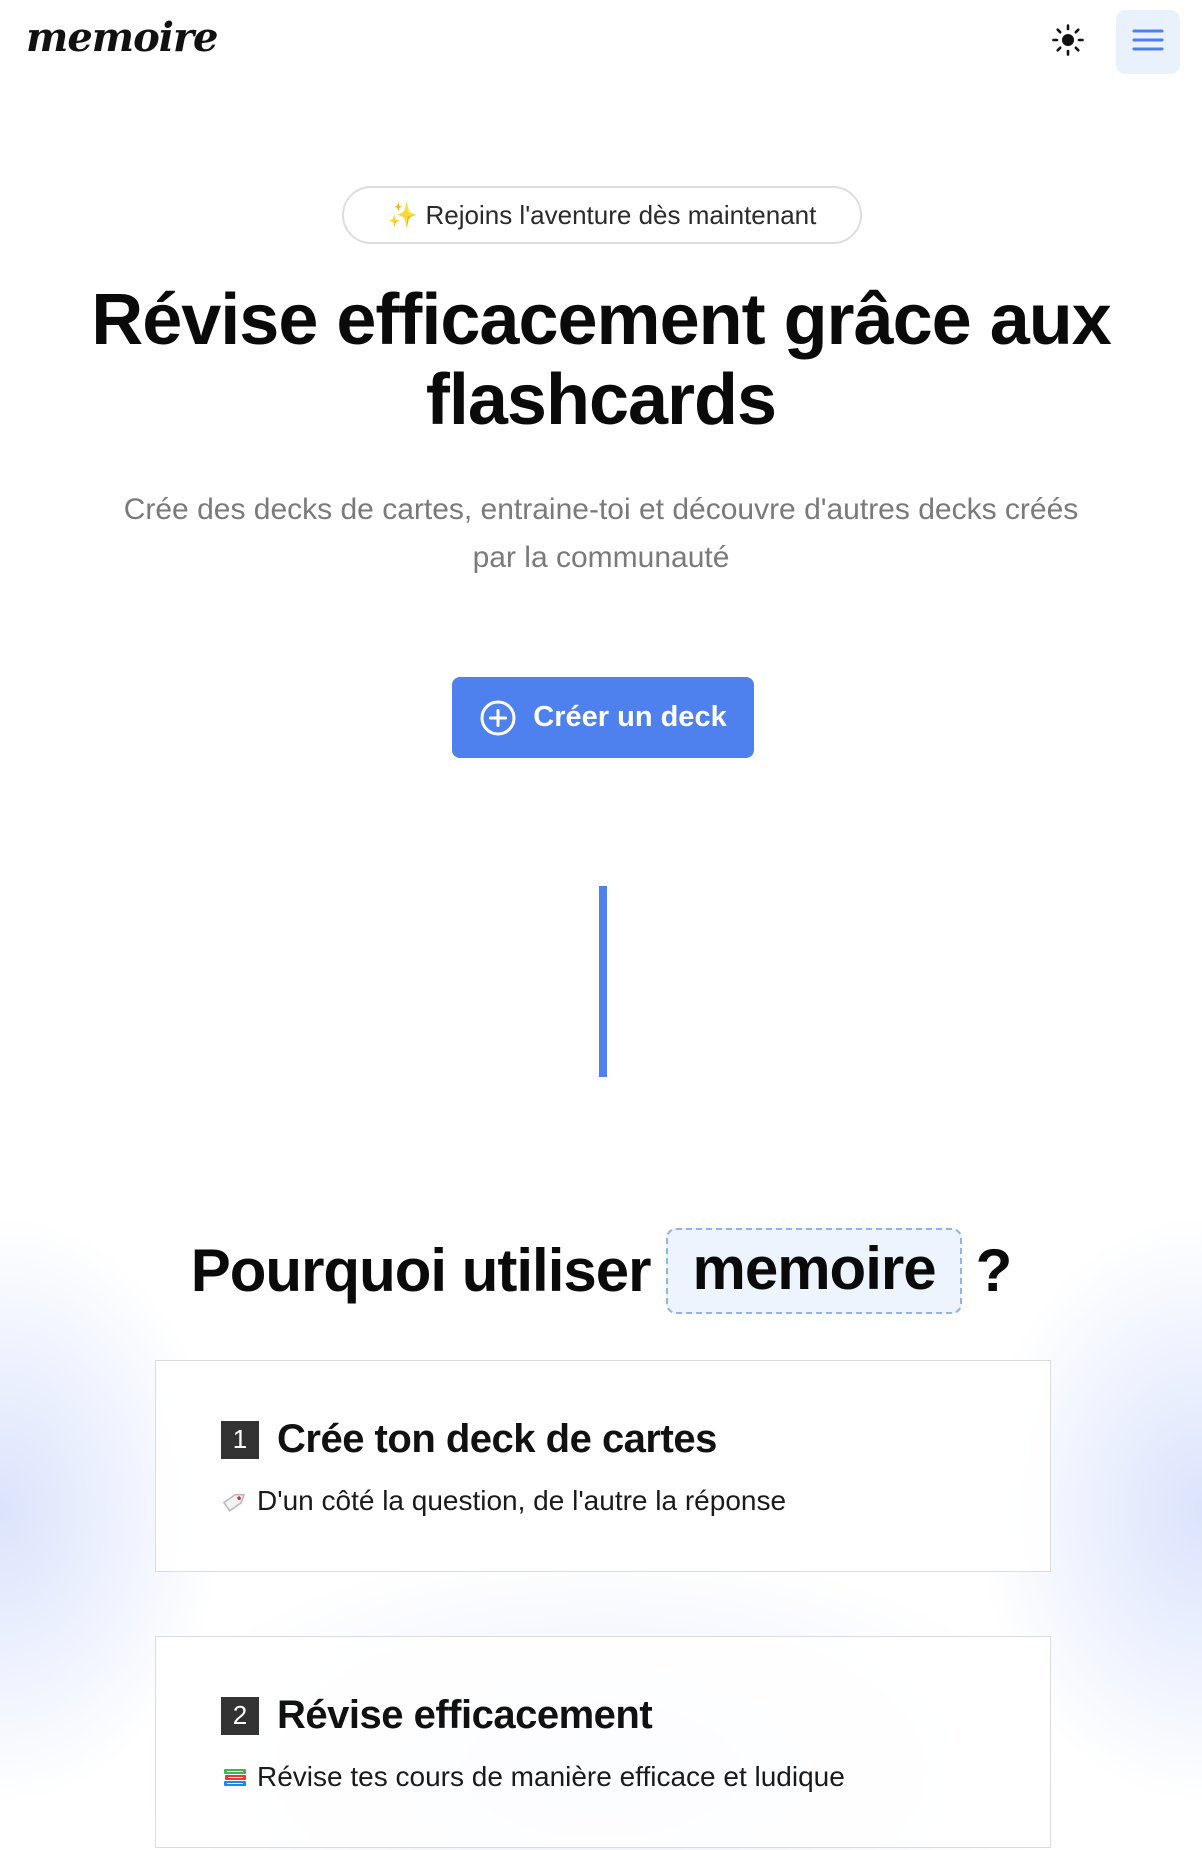 The height and width of the screenshot is (1850, 1202). I want to click on sparkles-icon: ✨, so click(402, 215).